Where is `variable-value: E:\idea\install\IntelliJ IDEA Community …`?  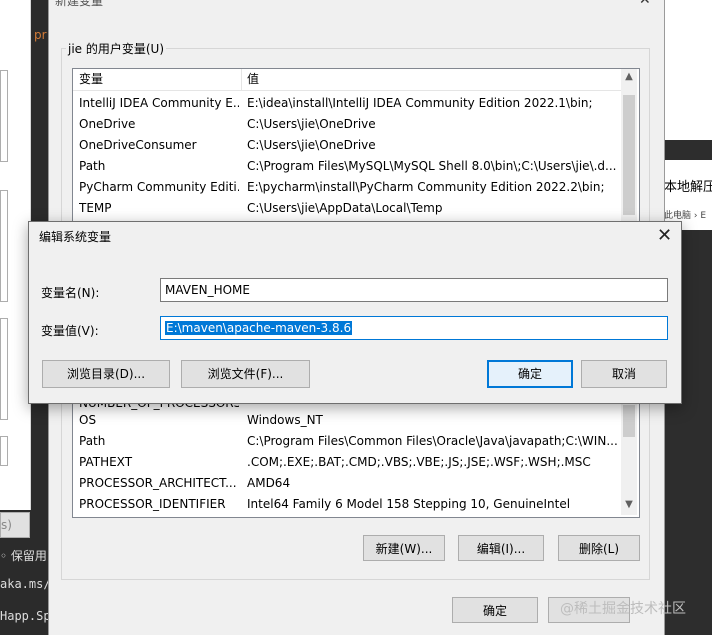
variable-value: E:\idea\install\IntelliJ IDEA Community … is located at coordinates (420, 103).